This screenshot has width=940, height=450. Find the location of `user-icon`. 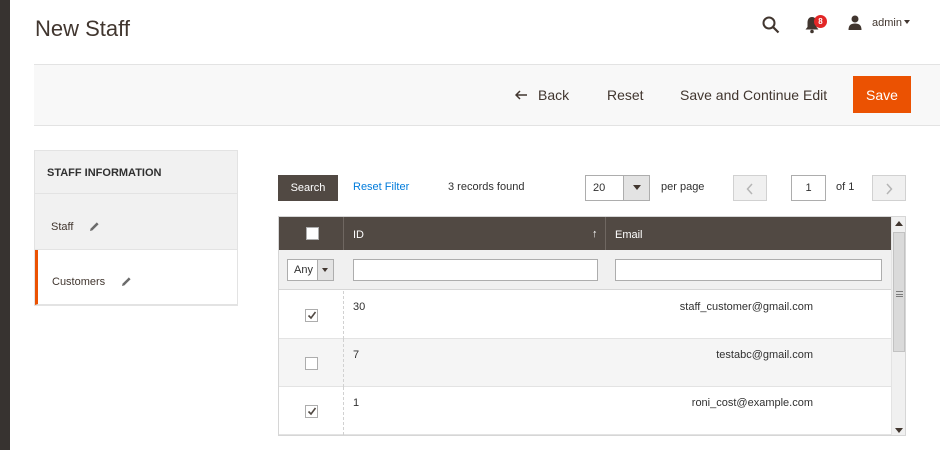

user-icon is located at coordinates (855, 22).